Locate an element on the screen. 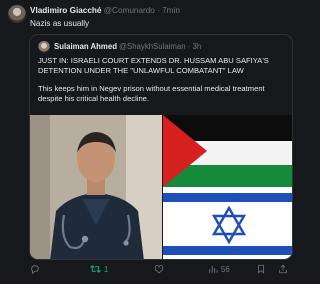 The width and height of the screenshot is (320, 284). author-avatar is located at coordinates (17, 14).